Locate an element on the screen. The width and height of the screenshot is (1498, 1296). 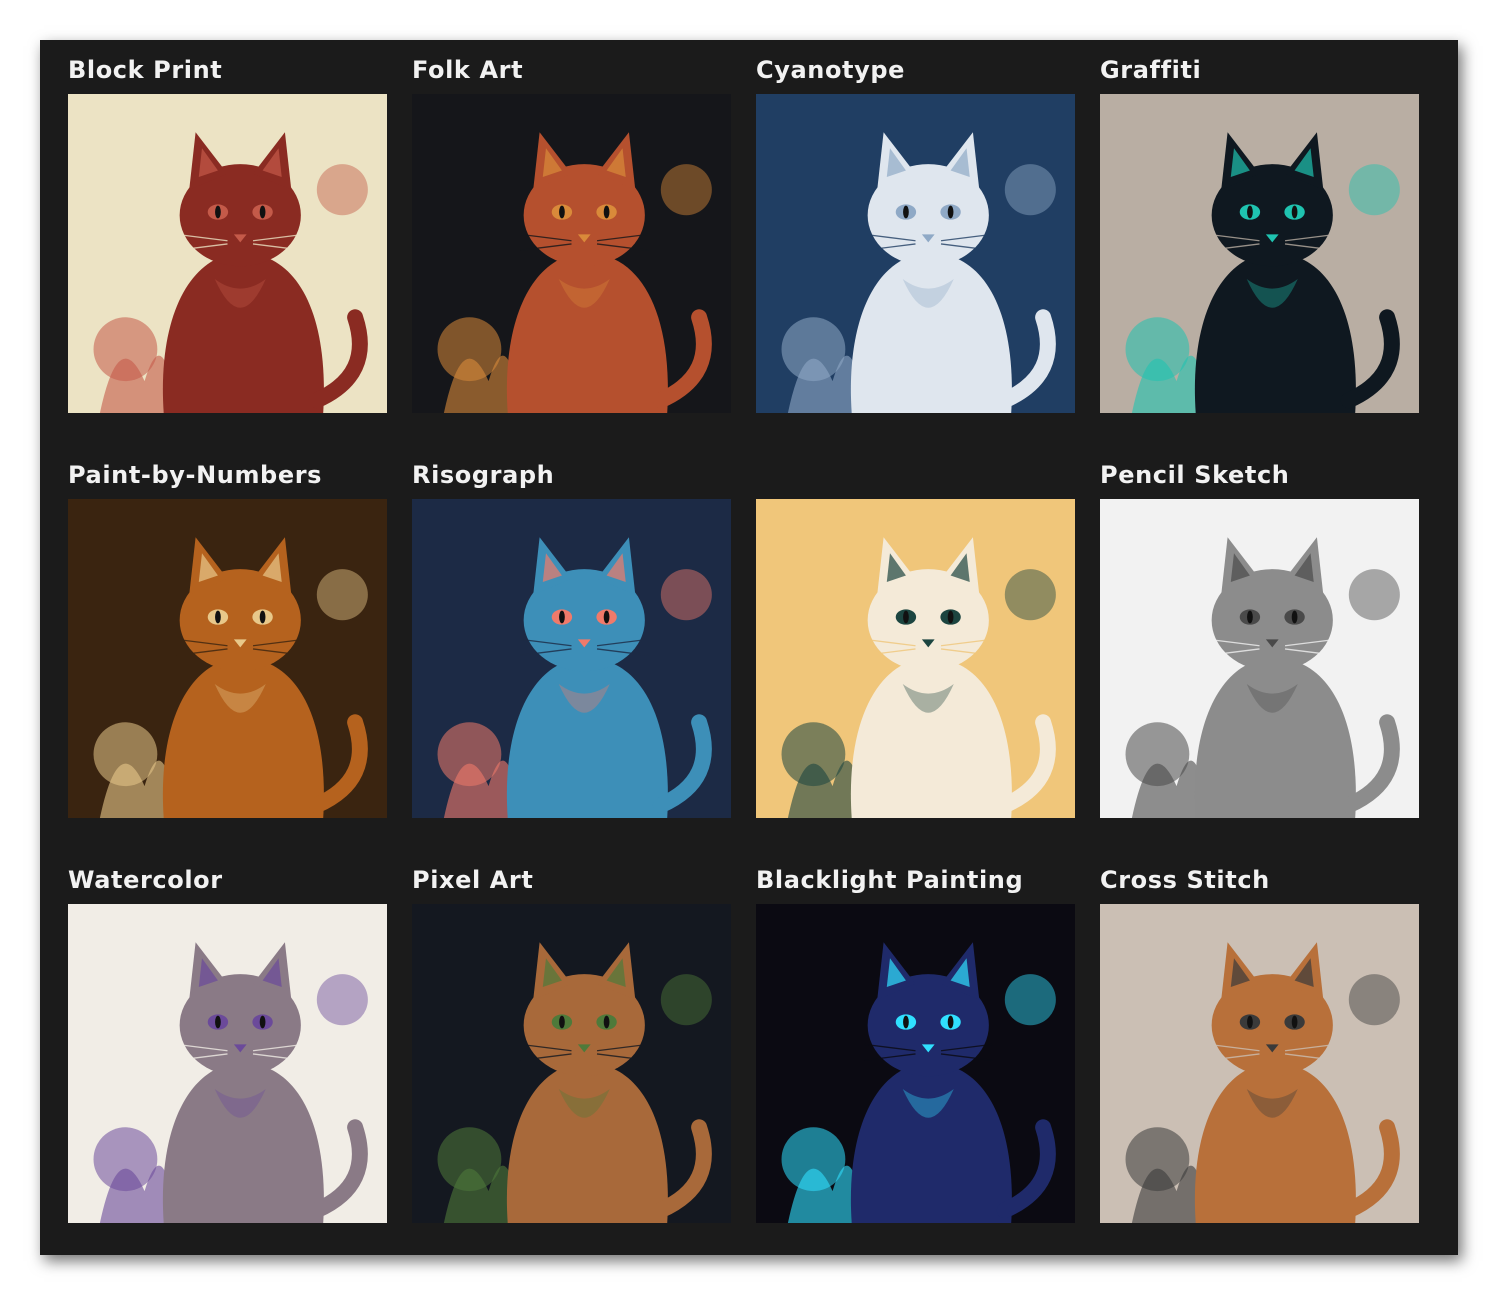
tile-title: Pixel Art is located at coordinates (473, 880).